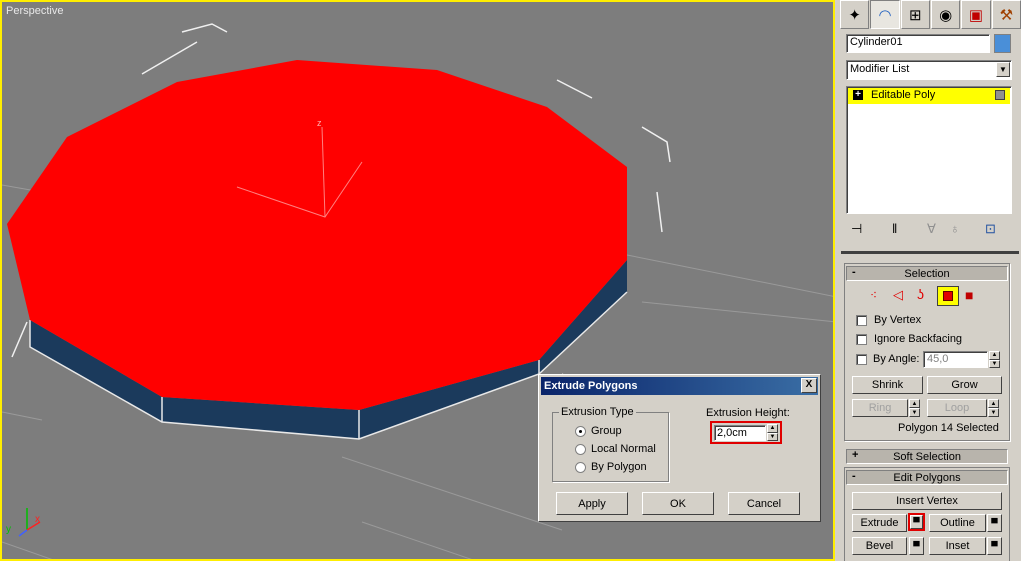 This screenshot has height=561, width=1021. I want to click on bent-arc-icon: ◠, so click(885, 15).